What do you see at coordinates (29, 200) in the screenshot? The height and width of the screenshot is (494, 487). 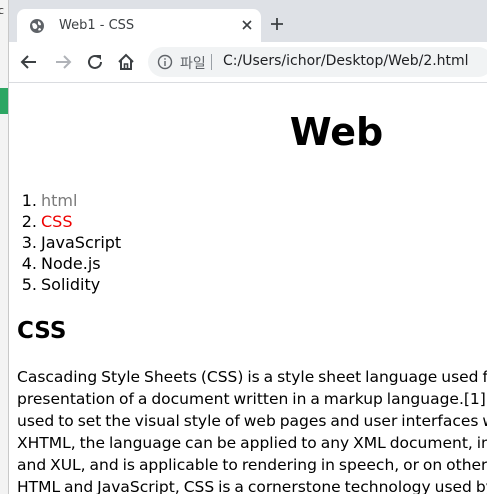 I see `list-number: 1.` at bounding box center [29, 200].